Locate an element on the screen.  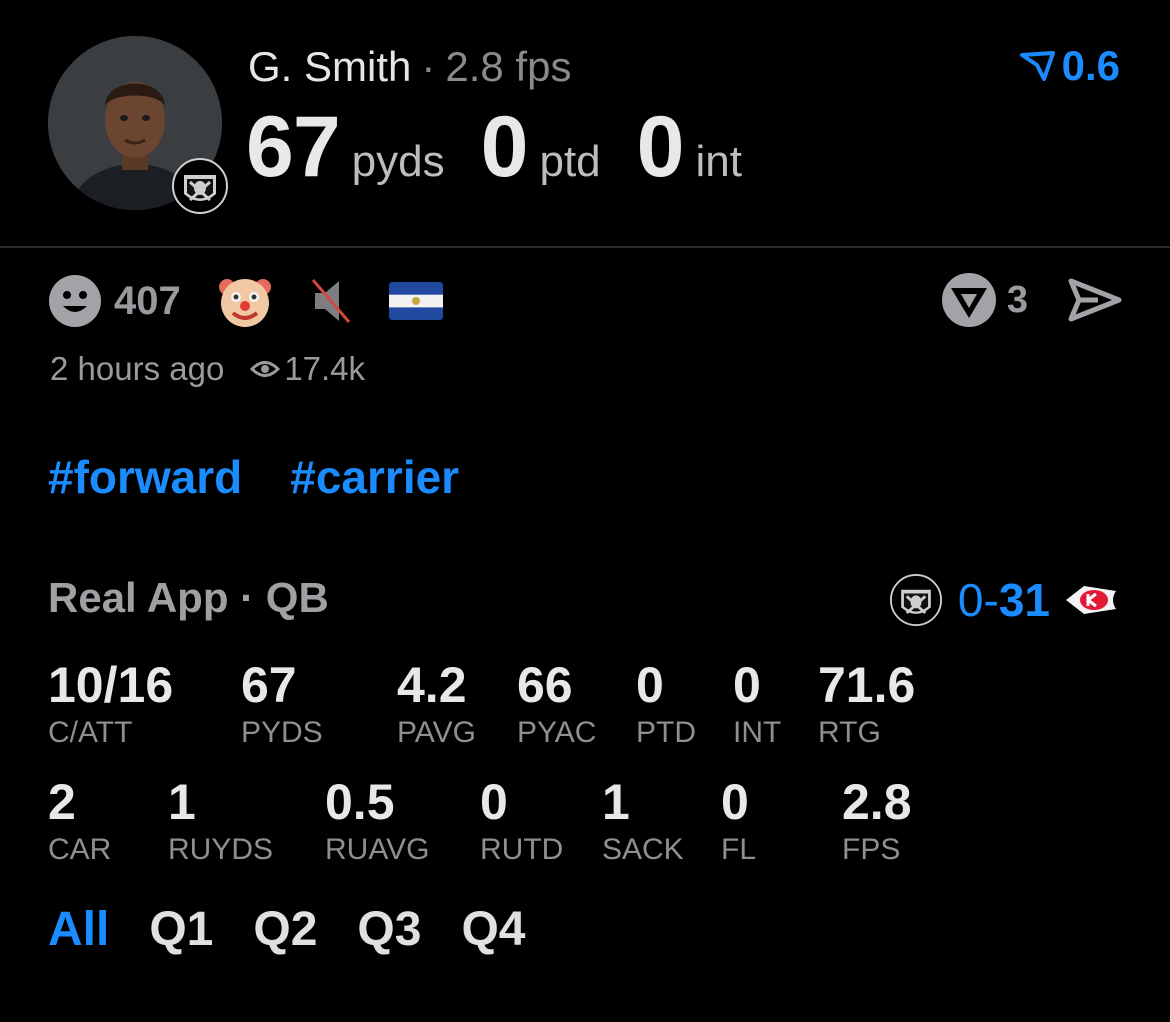
stat-fps: 2.8 FPS is located at coordinates (877, 821).